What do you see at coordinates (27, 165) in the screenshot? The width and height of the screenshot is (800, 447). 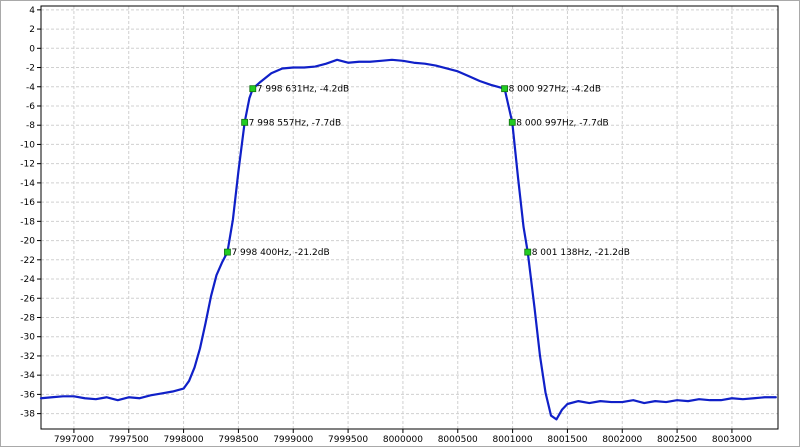 I see `y-tick-label: -12` at bounding box center [27, 165].